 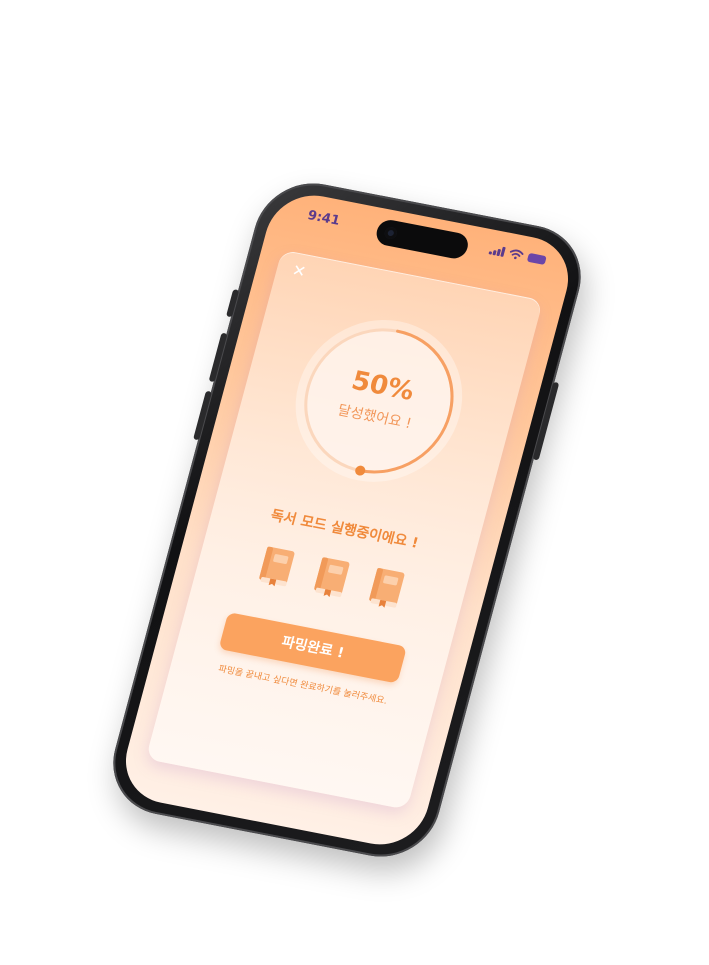 I want to click on camera-icon, so click(x=391, y=233).